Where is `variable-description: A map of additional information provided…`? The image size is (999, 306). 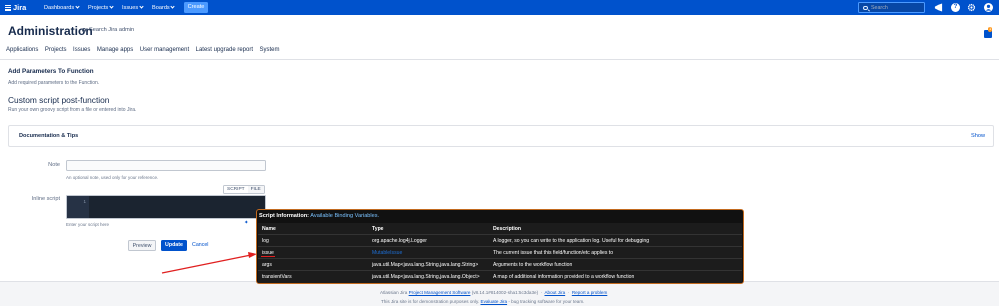 variable-description: A map of additional information provided… is located at coordinates (564, 277).